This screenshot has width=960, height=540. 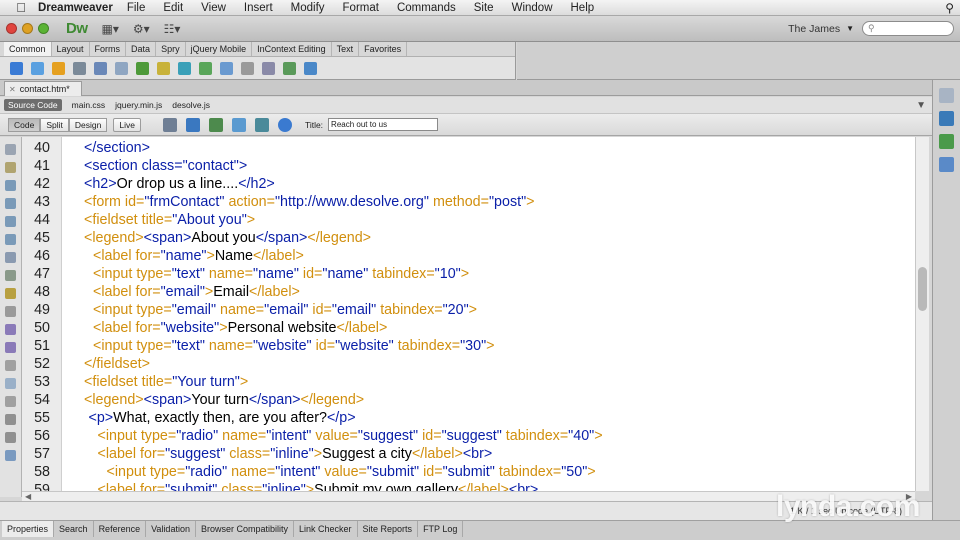 I want to click on scroll-left-icon: ◀, so click(x=28, y=496).